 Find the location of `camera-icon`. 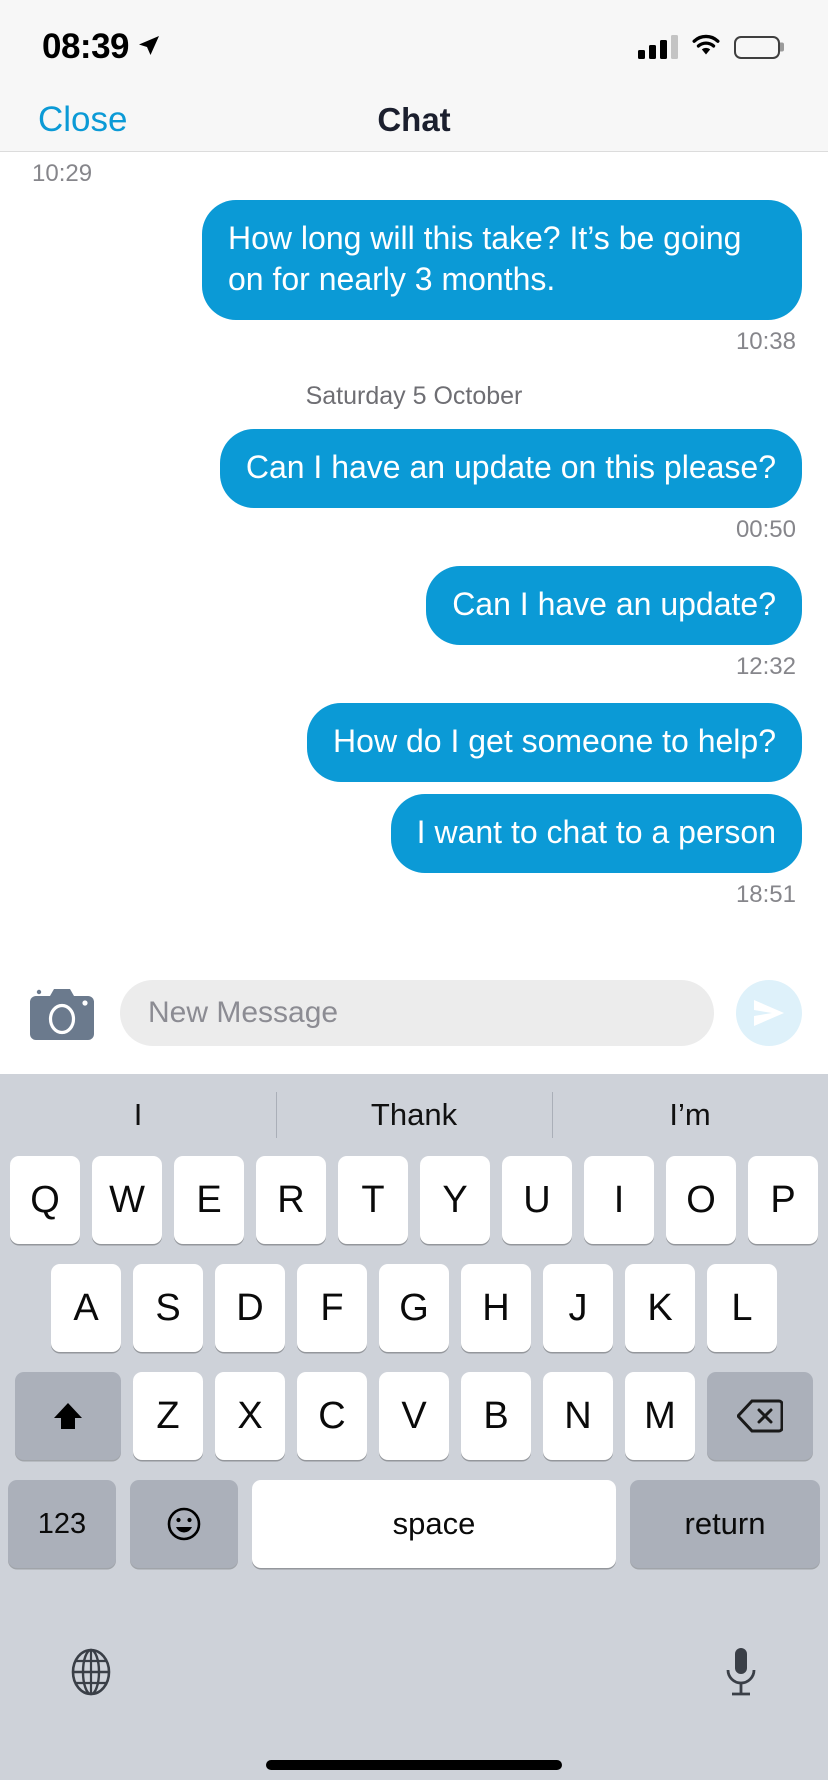

camera-icon is located at coordinates (62, 1013).